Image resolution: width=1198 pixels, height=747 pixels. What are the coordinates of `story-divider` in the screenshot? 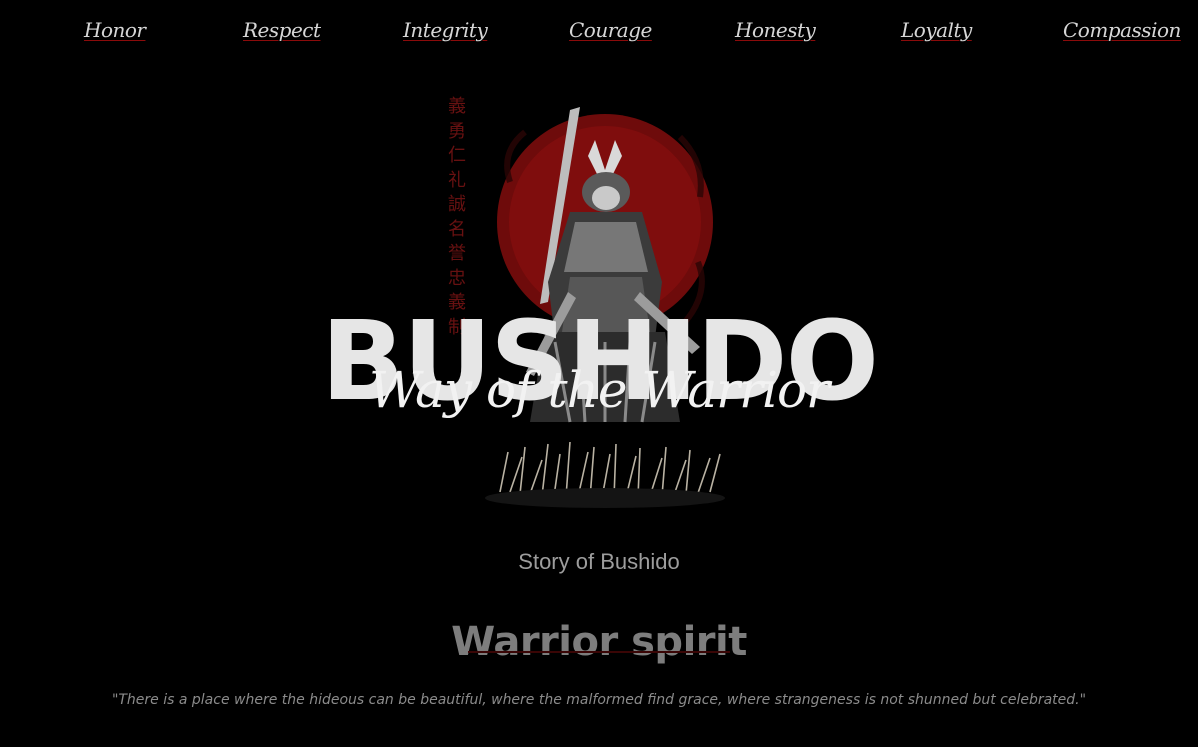 It's located at (599, 652).